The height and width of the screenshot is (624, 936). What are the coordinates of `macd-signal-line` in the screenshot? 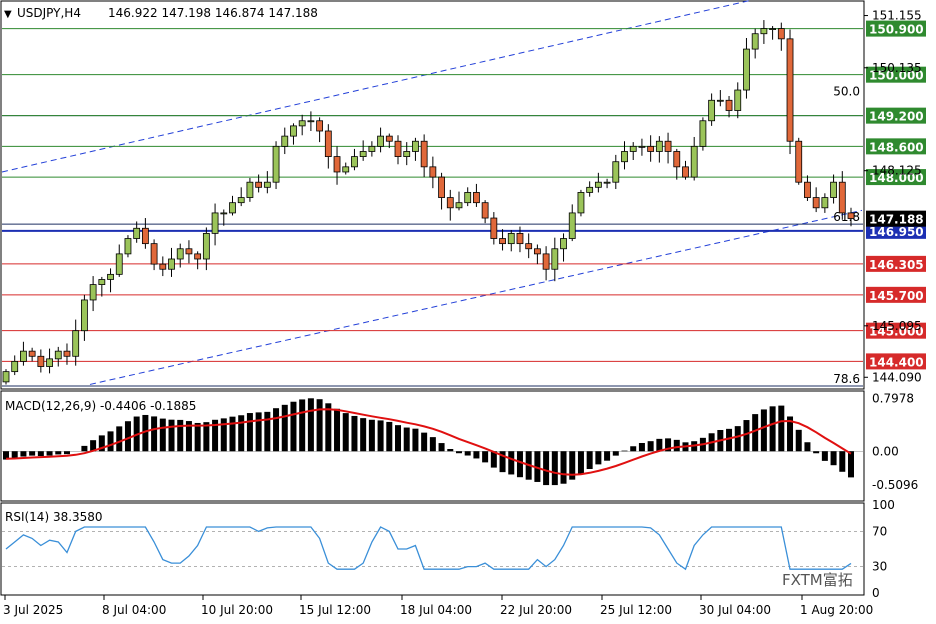 It's located at (428, 442).